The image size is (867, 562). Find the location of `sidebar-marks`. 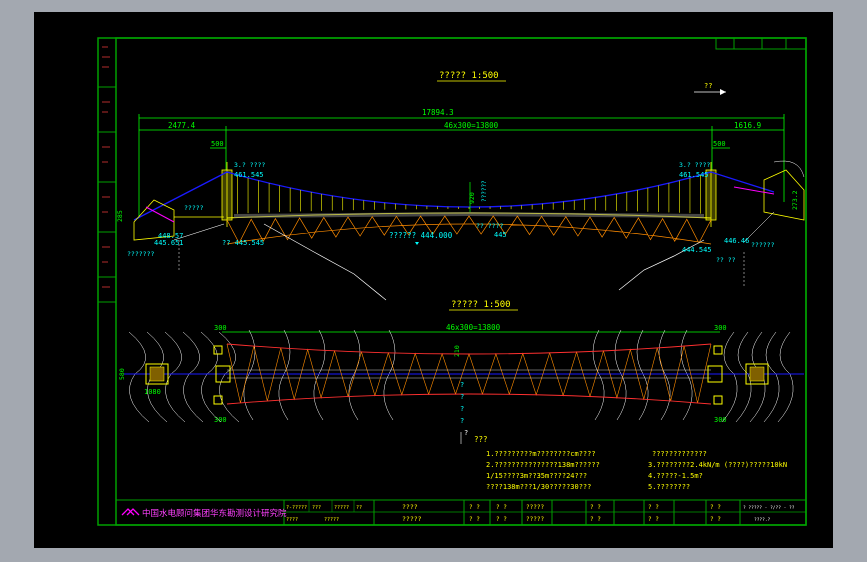

sidebar-marks is located at coordinates (106, 167).